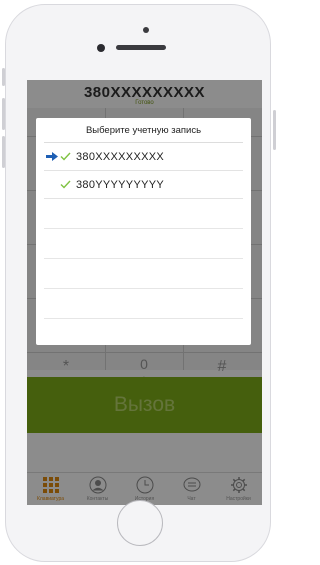  What do you see at coordinates (141, 47) in the screenshot?
I see `earpiece-speaker` at bounding box center [141, 47].